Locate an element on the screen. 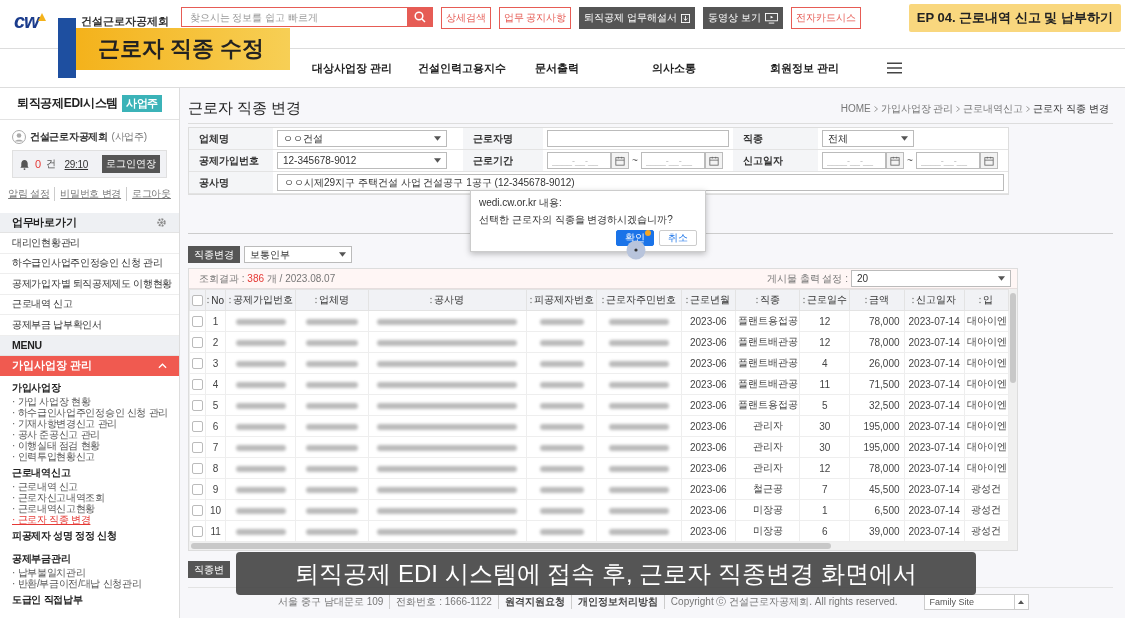 The image size is (1125, 618). account-link: 비밀번호 변경 is located at coordinates (90, 194).